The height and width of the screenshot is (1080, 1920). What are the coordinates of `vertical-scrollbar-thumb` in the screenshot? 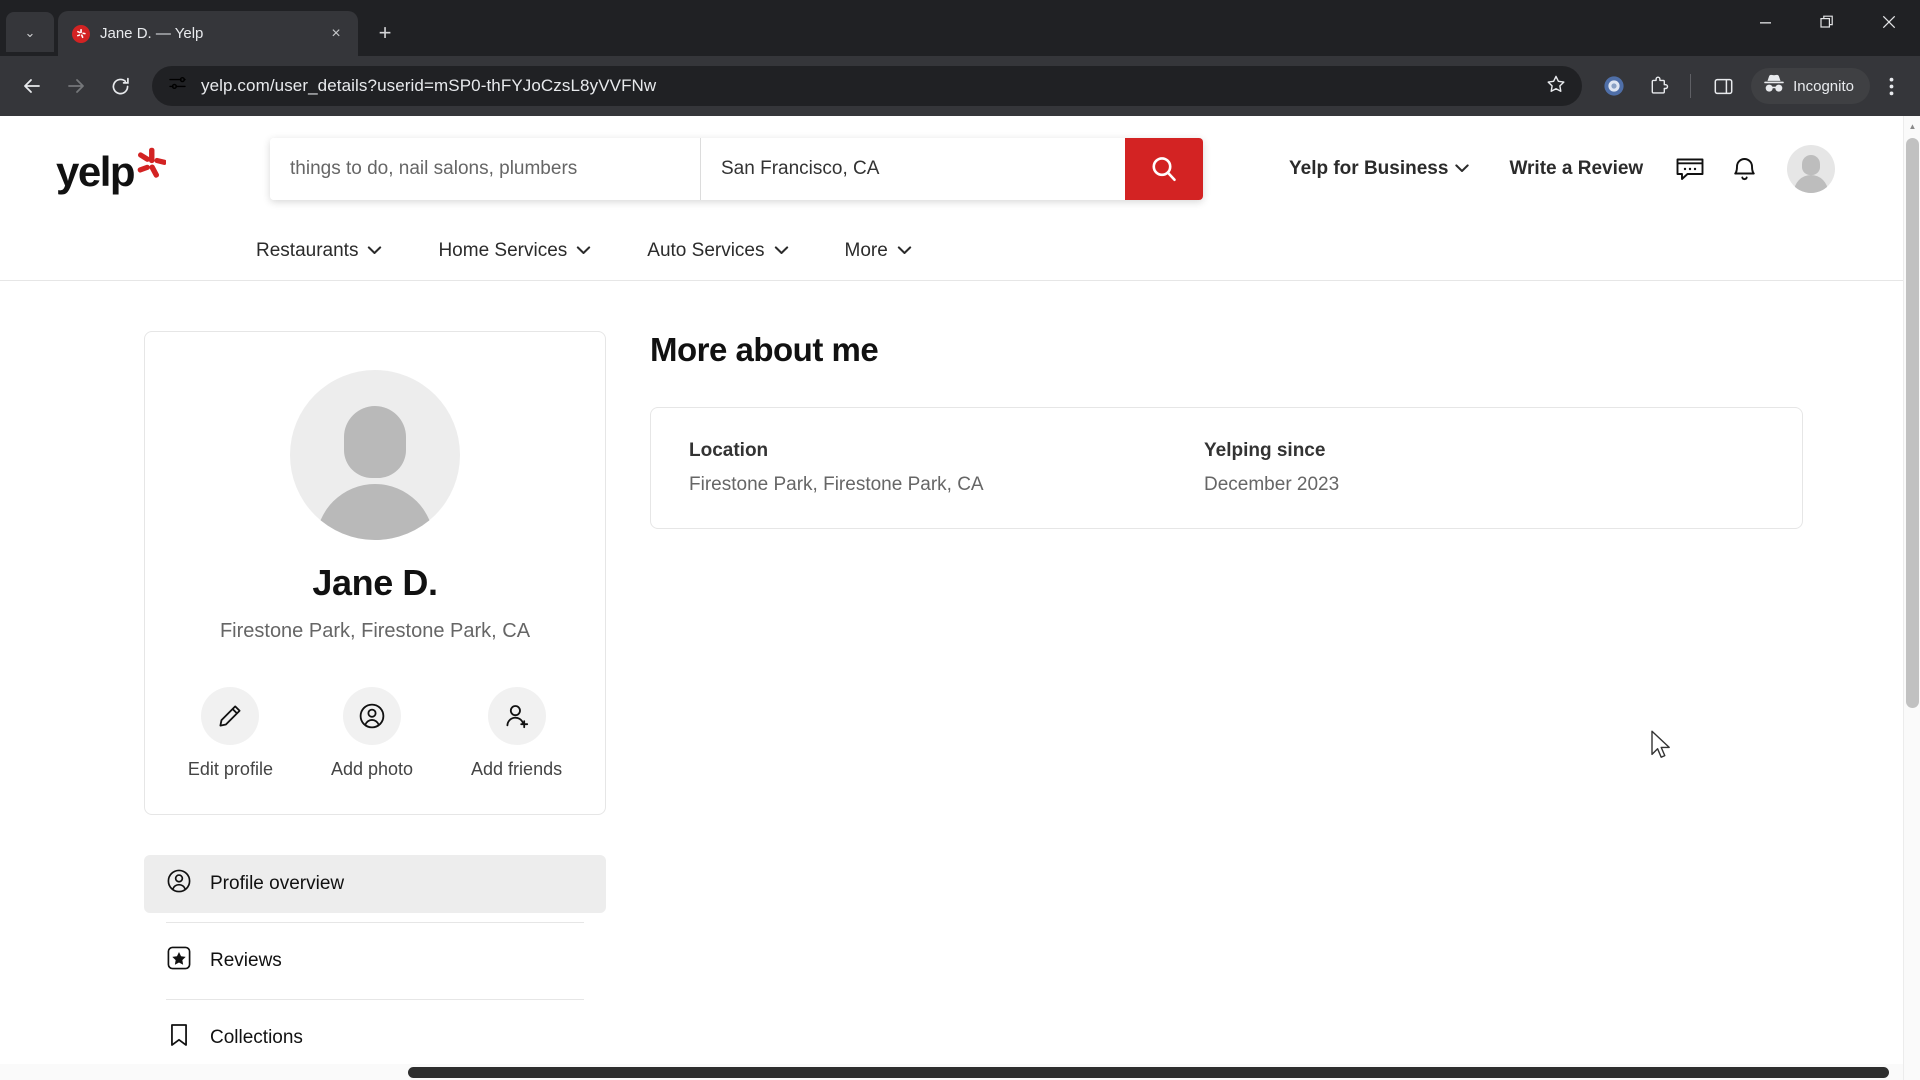 It's located at (1912, 423).